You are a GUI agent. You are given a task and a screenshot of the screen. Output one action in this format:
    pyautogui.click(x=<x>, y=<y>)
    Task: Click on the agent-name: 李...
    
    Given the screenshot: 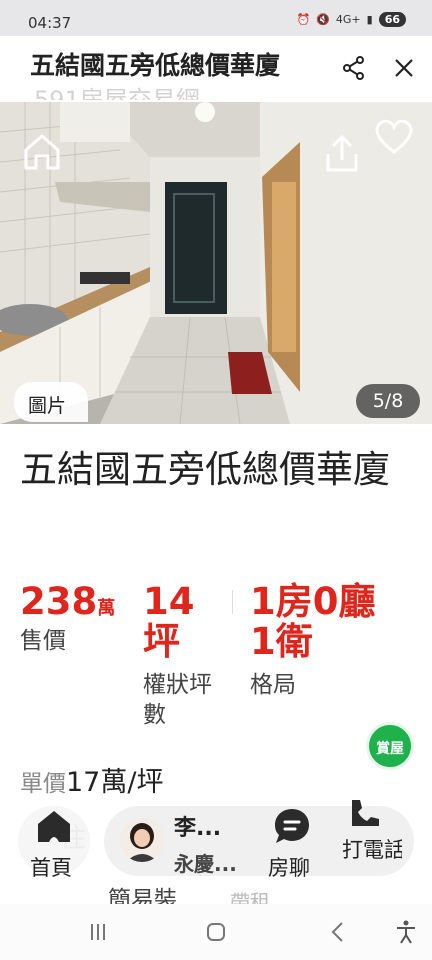 What is the action you would take?
    pyautogui.click(x=197, y=826)
    